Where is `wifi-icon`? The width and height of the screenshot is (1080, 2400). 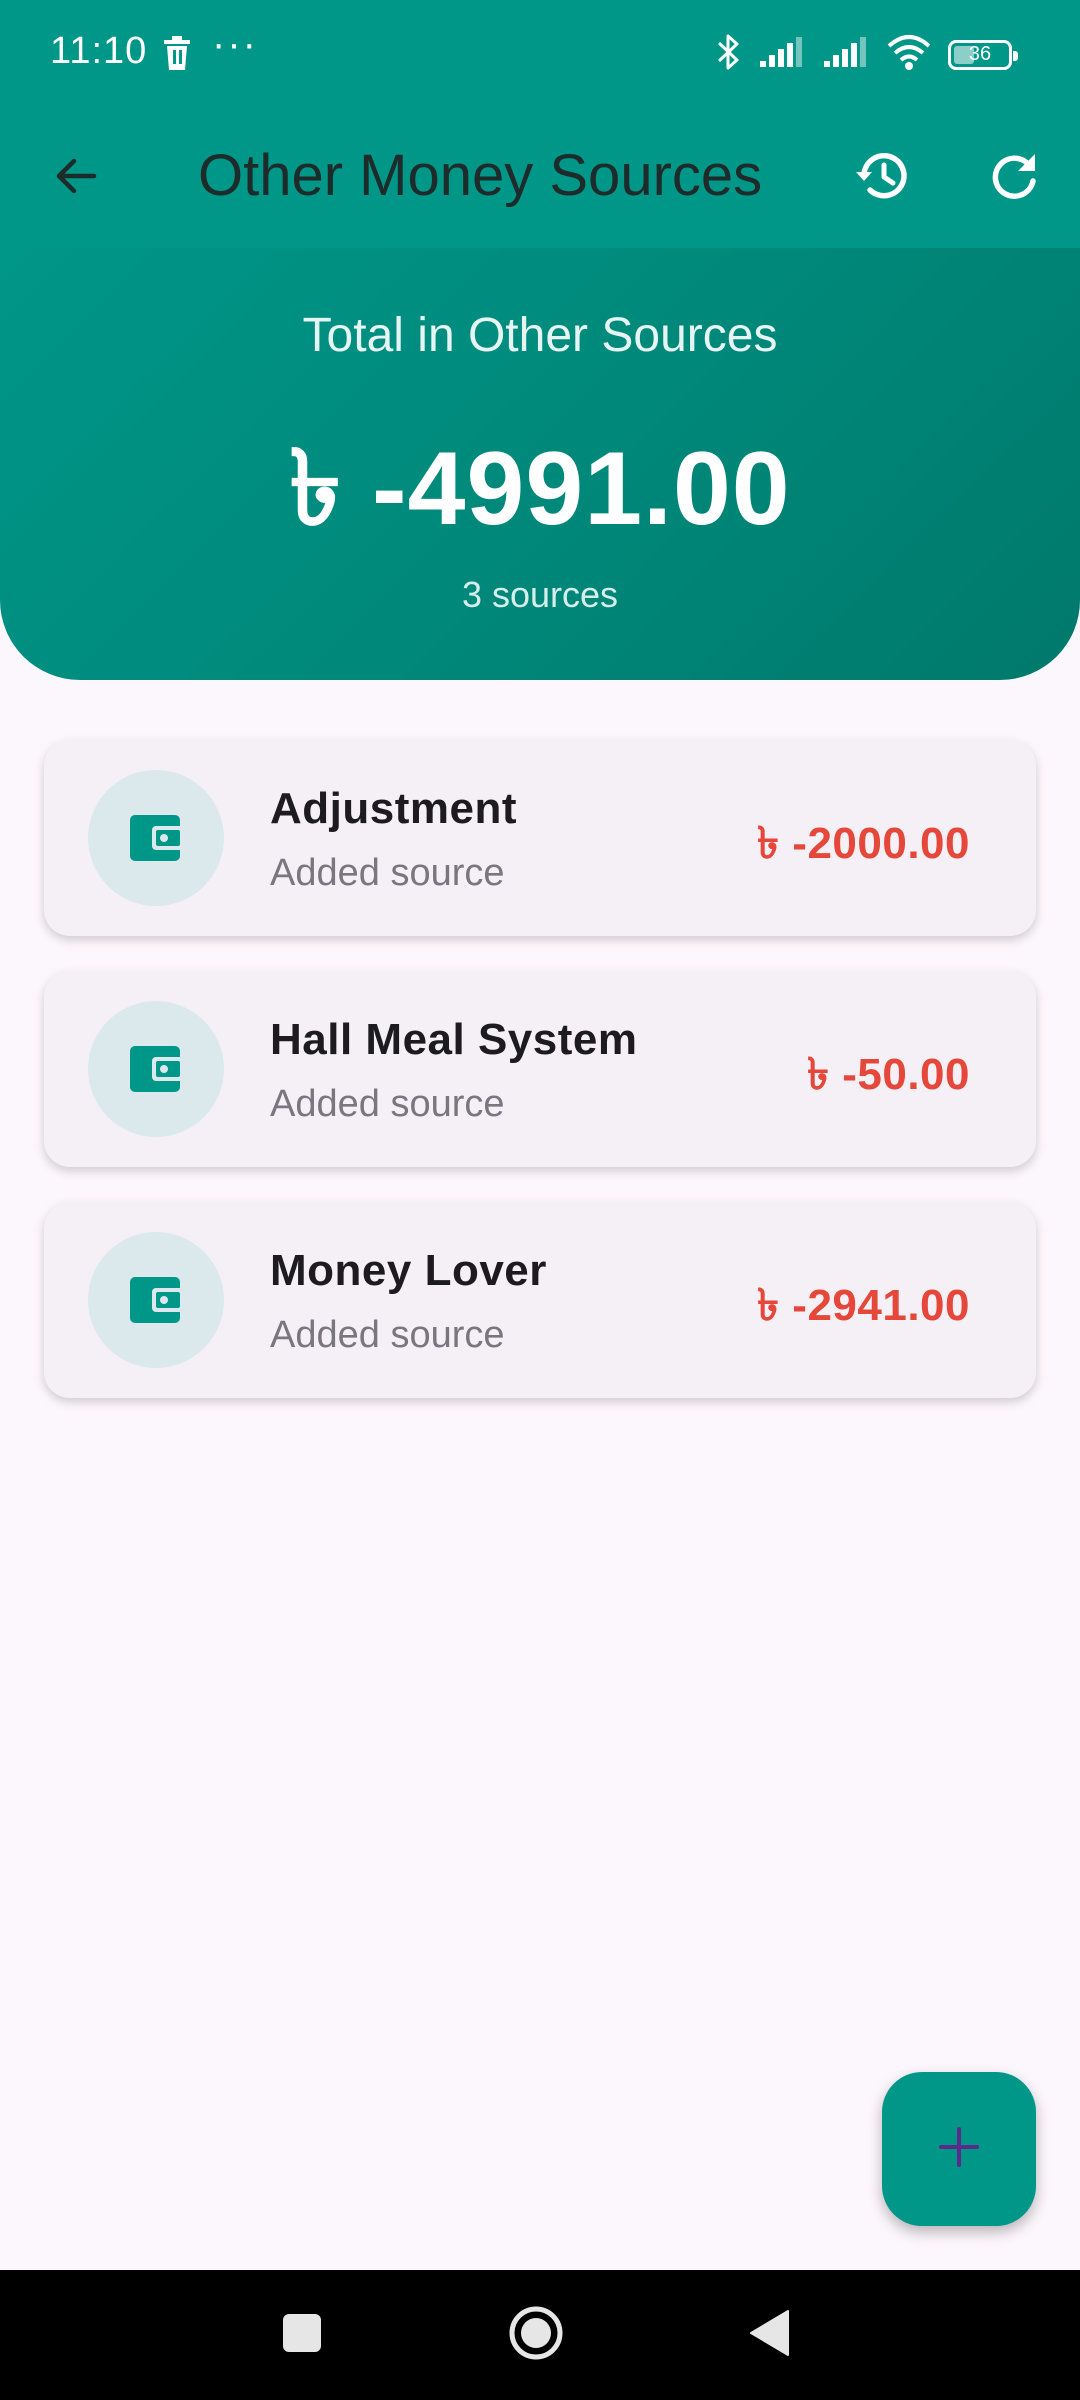
wifi-icon is located at coordinates (909, 54).